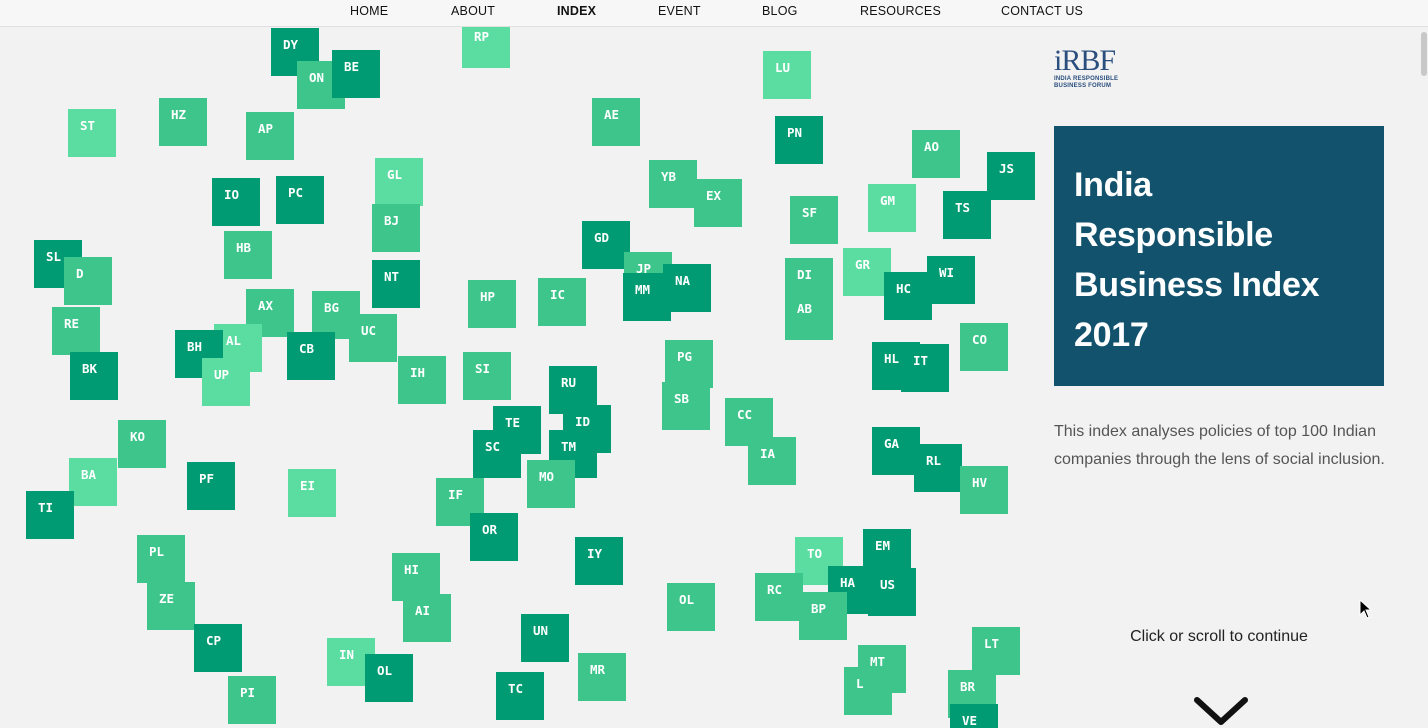 This screenshot has height=728, width=1428. I want to click on company-tile: HV, so click(984, 490).